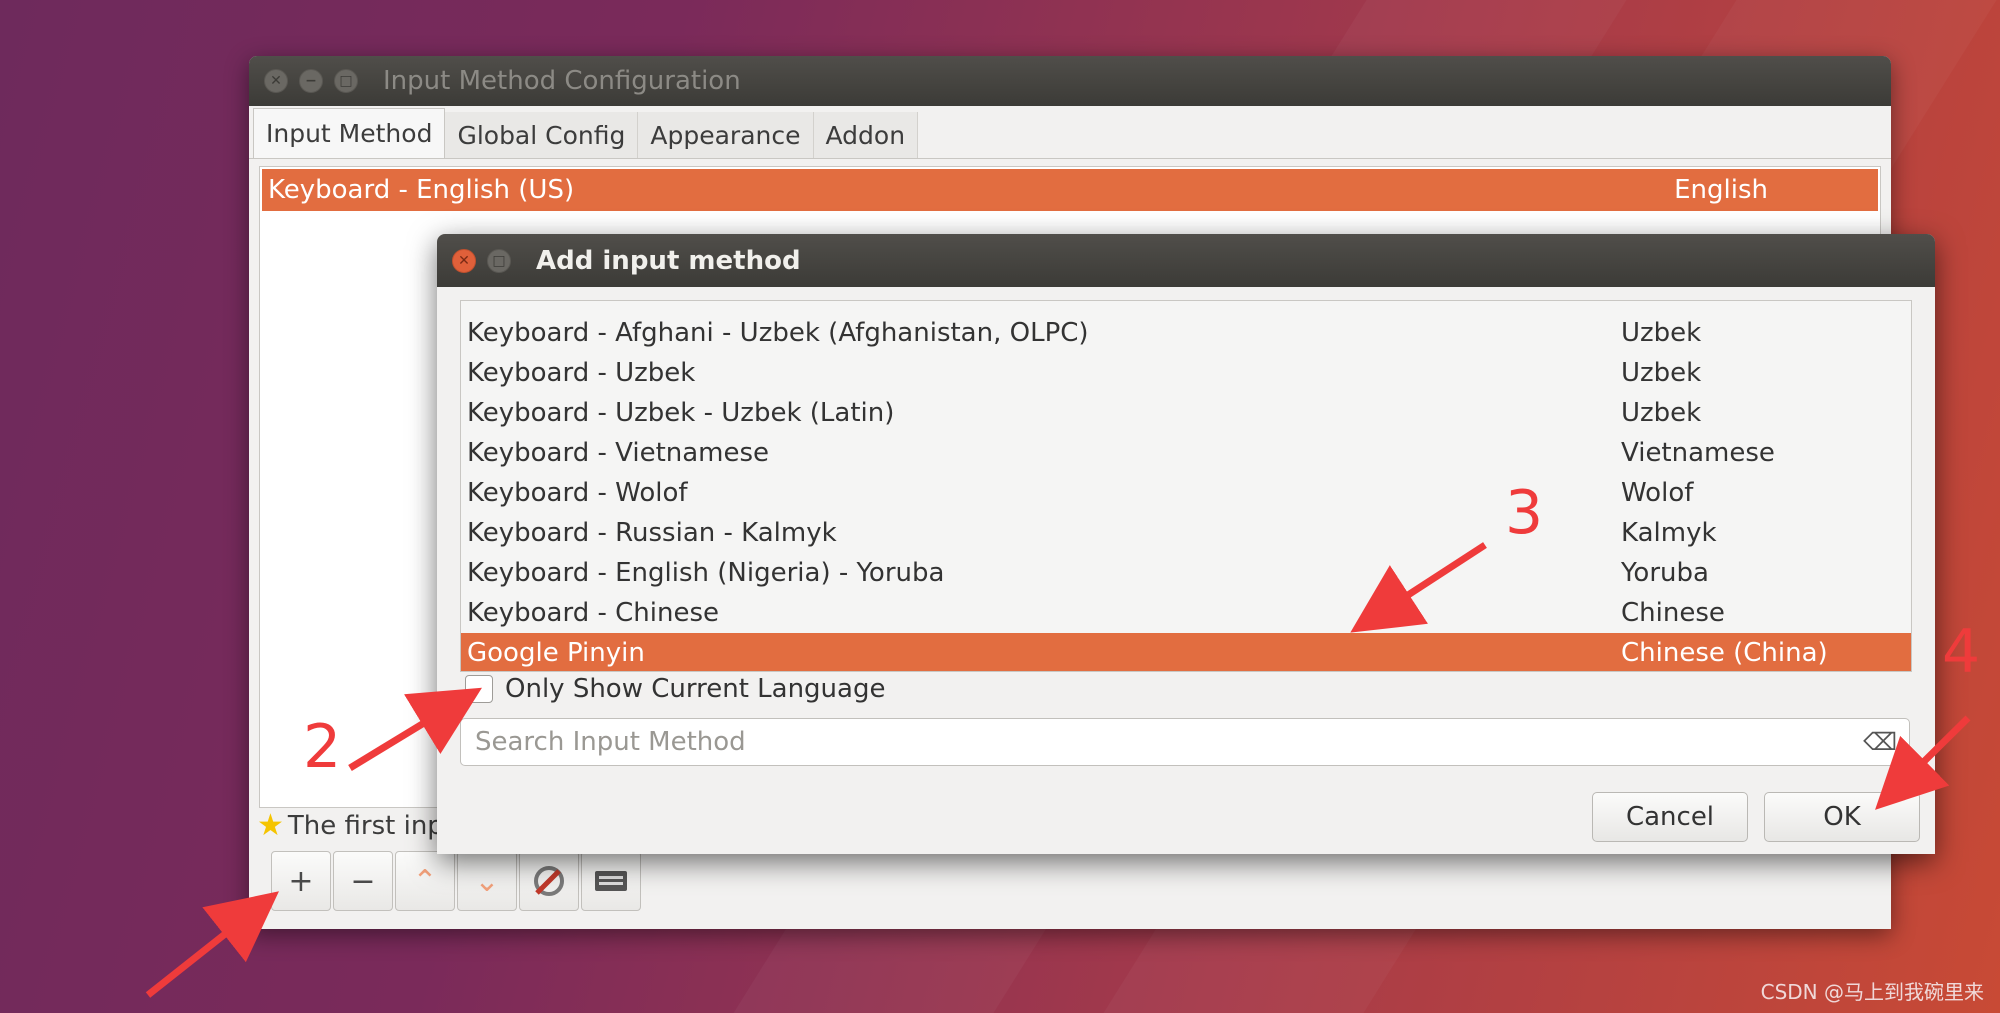  Describe the element at coordinates (1418, 587) in the screenshot. I see `arrow-to-google-pinyin` at that location.